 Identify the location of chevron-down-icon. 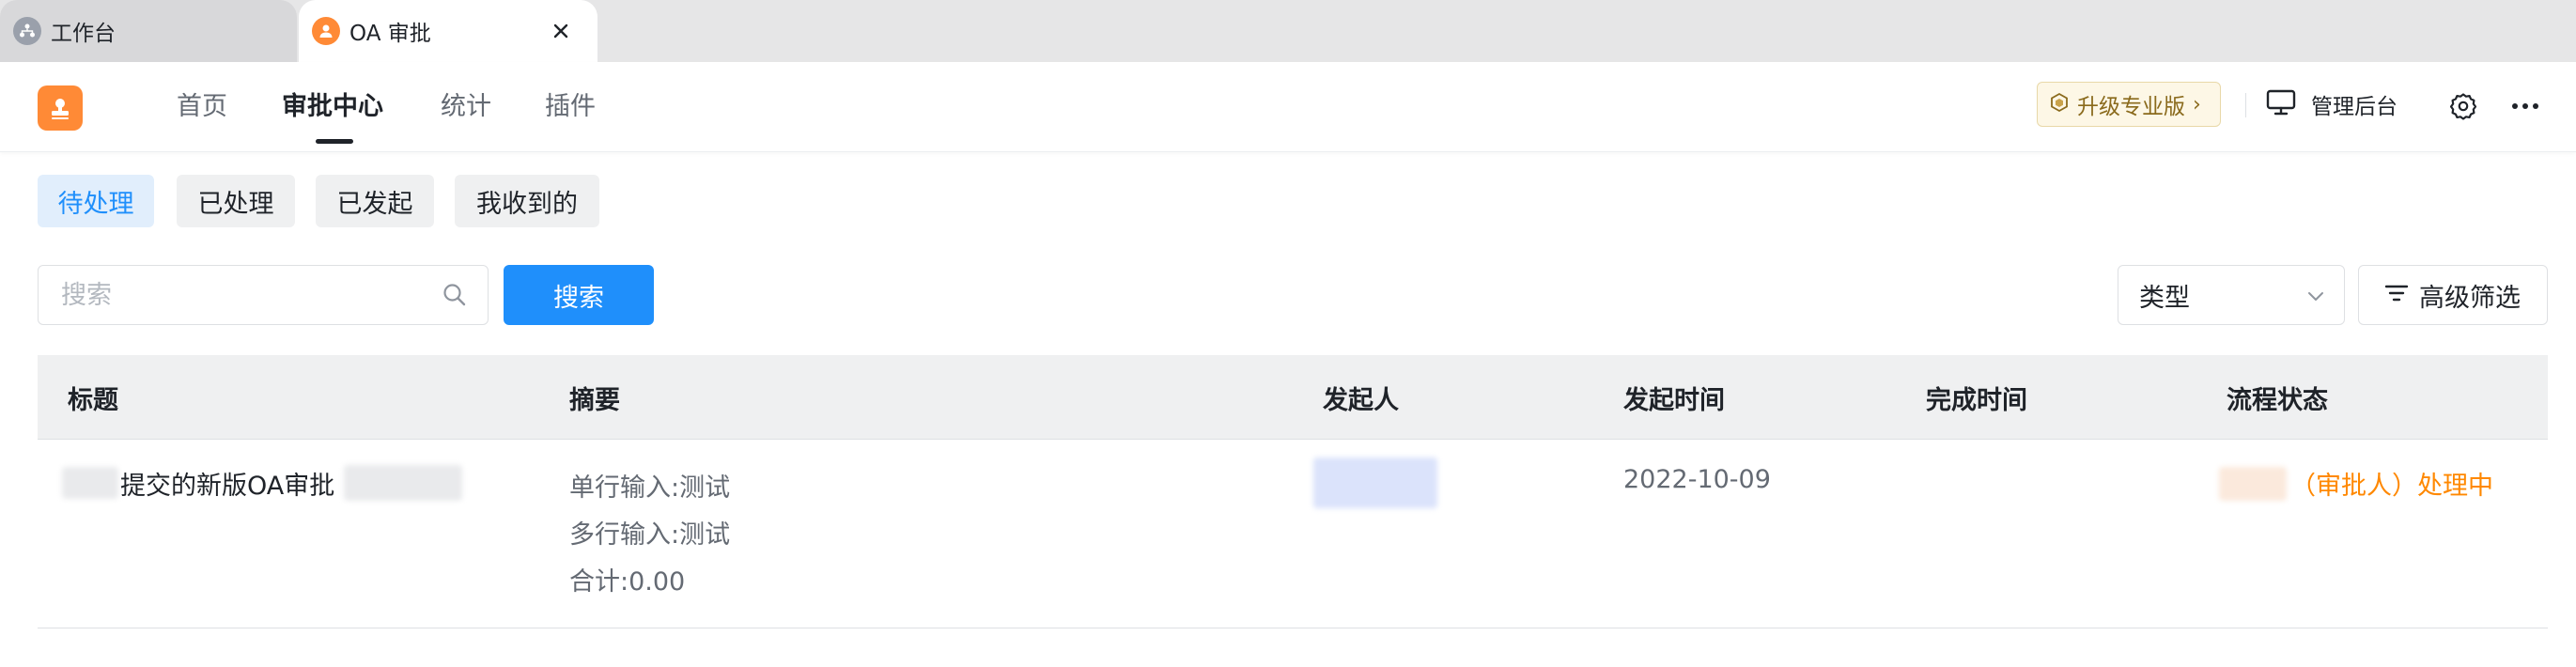
(2315, 296).